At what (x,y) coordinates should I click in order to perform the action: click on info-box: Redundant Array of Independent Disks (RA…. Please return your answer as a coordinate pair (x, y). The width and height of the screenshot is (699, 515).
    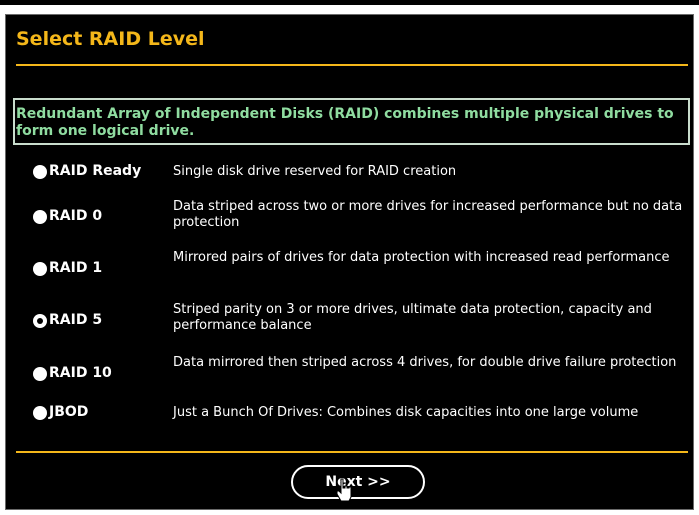
    Looking at the image, I should click on (351, 121).